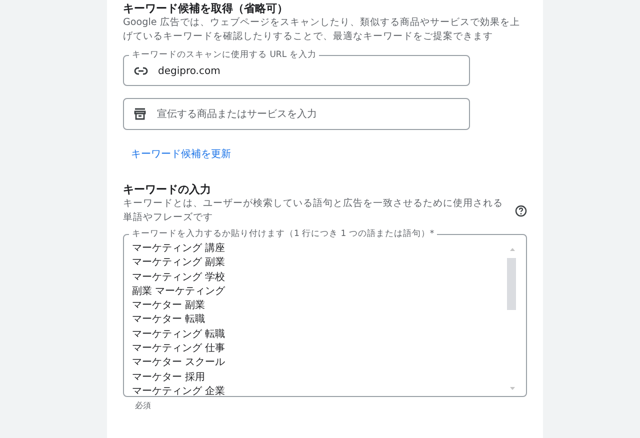 This screenshot has width=640, height=438. I want to click on keyword-line: マーケティング 学校, so click(179, 277).